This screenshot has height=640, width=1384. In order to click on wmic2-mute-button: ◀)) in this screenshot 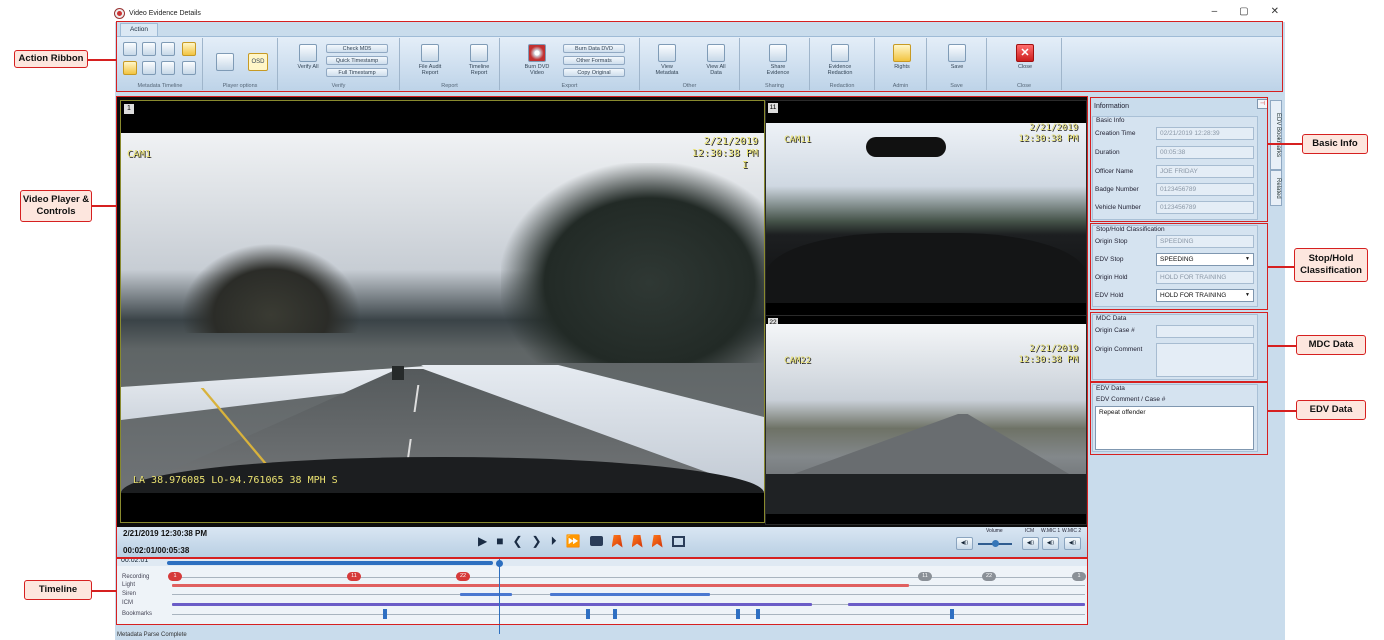, I will do `click(1072, 543)`.